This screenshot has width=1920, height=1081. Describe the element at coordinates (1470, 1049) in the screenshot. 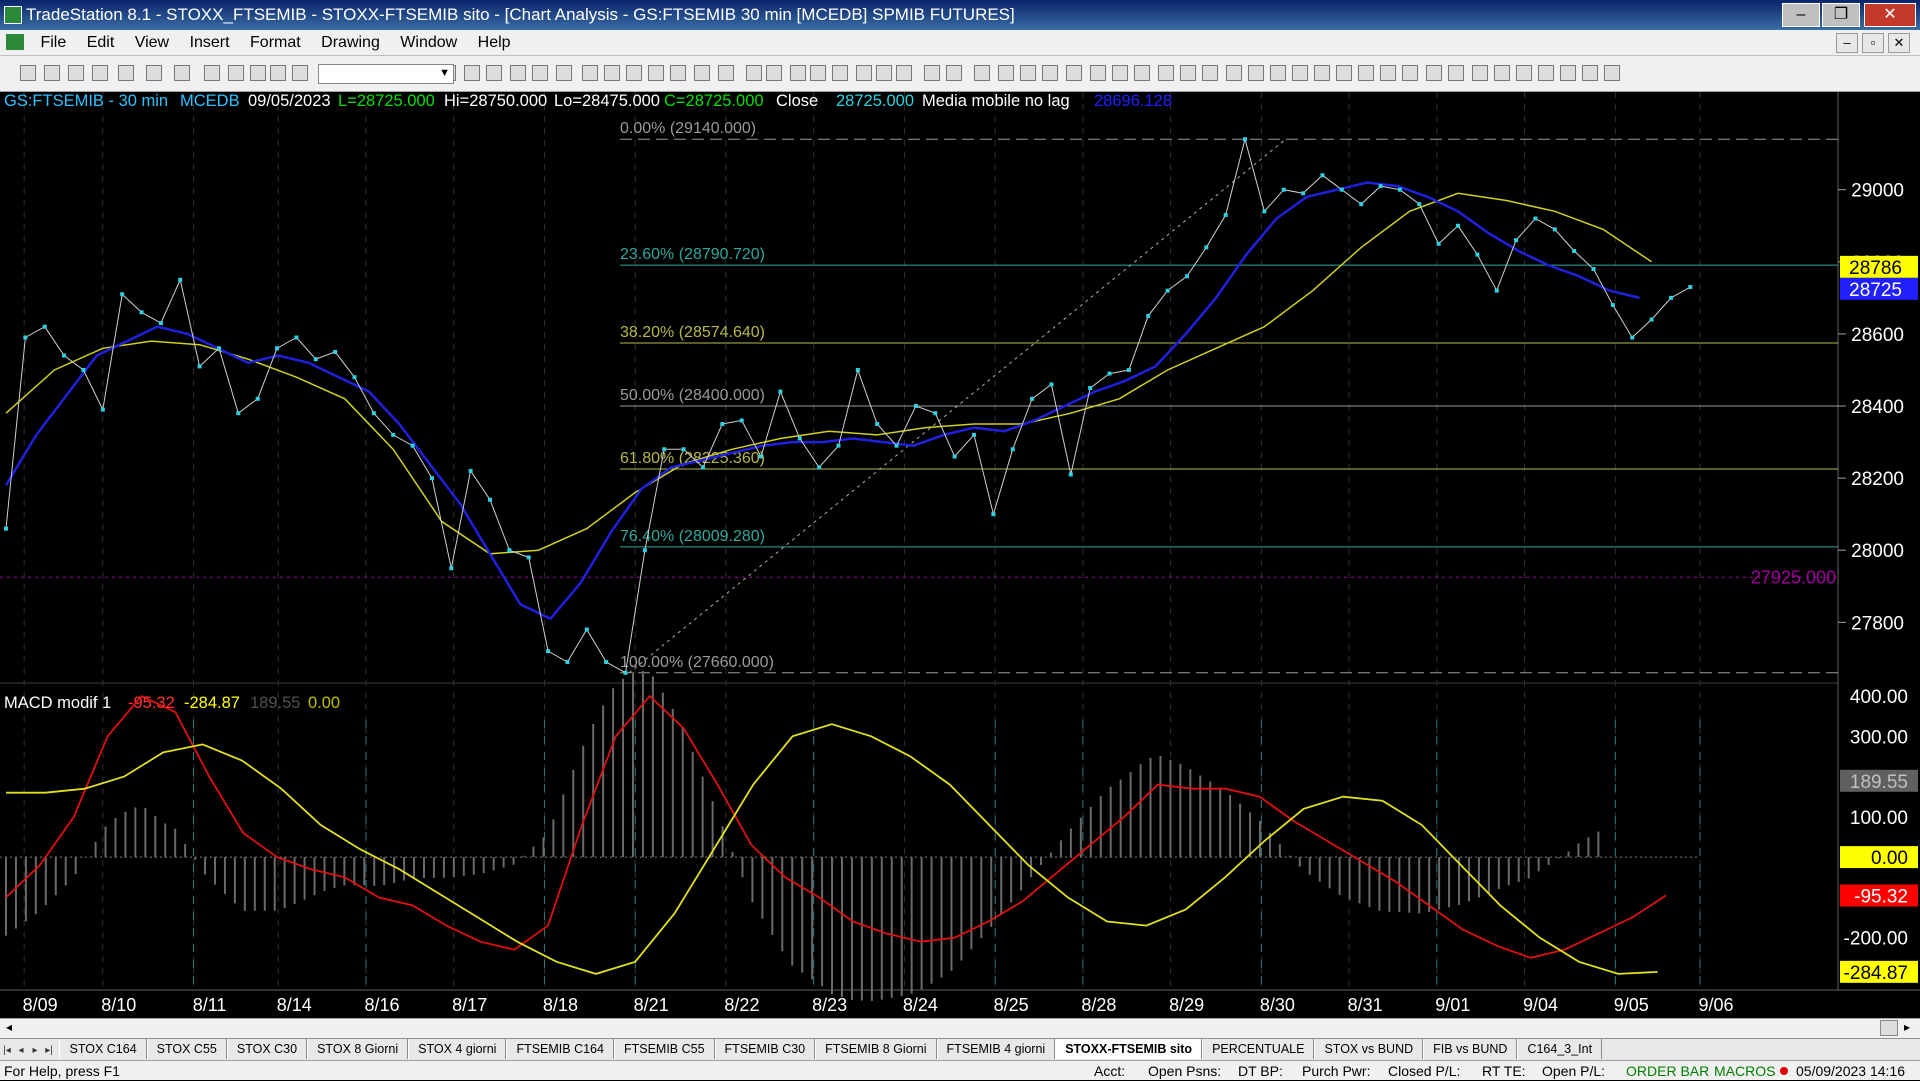

I see `sheet-tab: FIB vs BUND` at that location.